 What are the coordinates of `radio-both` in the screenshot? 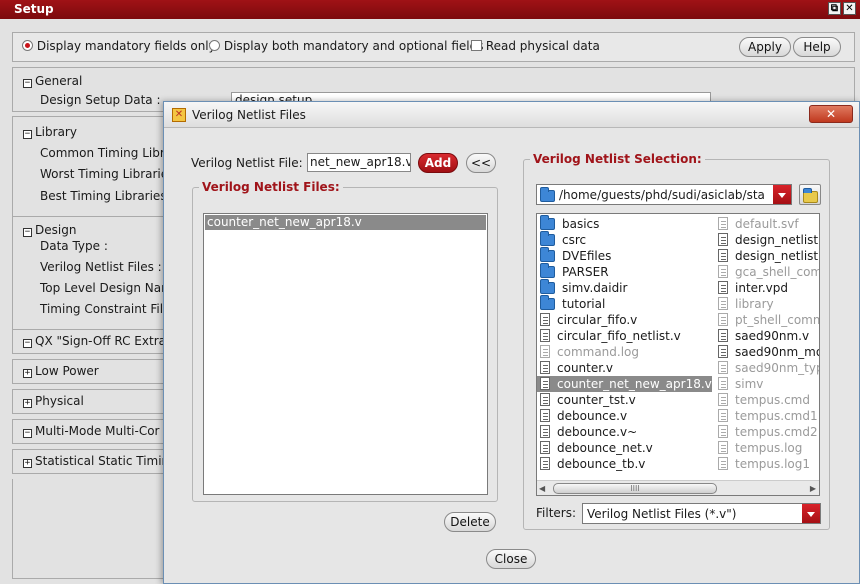 It's located at (214, 45).